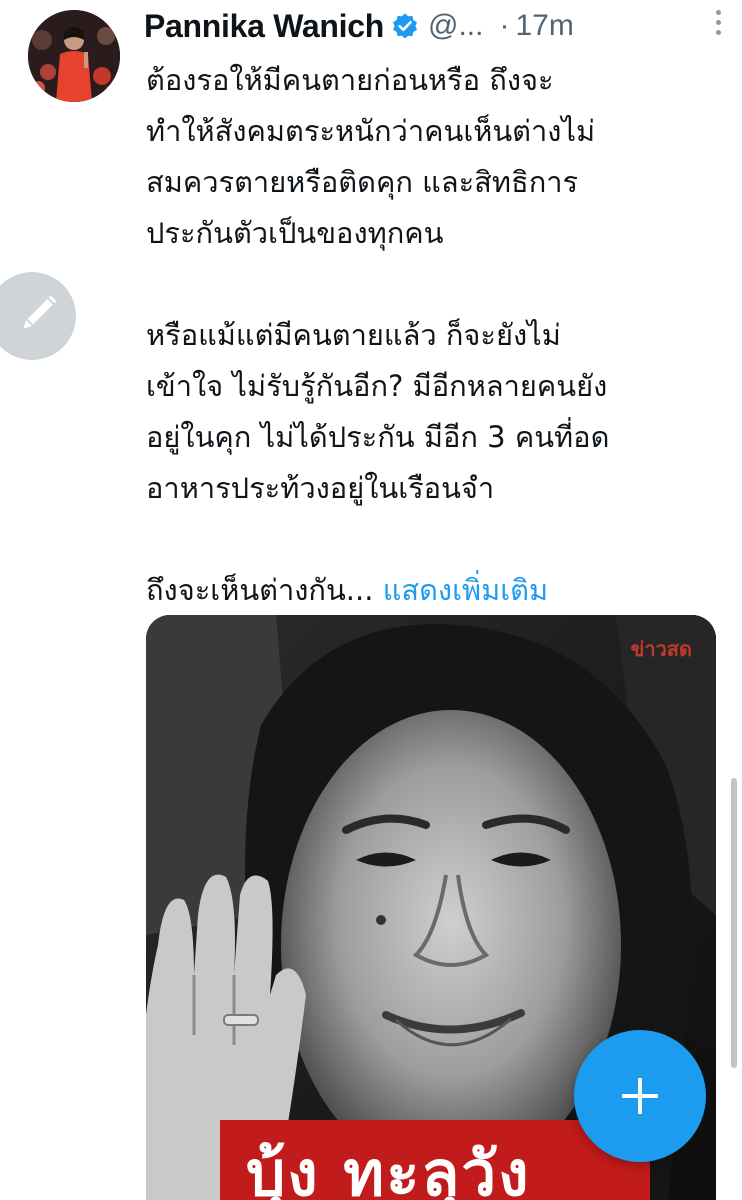 This screenshot has height=1200, width=742. Describe the element at coordinates (377, 386) in the screenshot. I see `tweet-line: เข้าใจ ไม่รับรู้กันอีก? มีอีกหลายคนยัง` at that location.